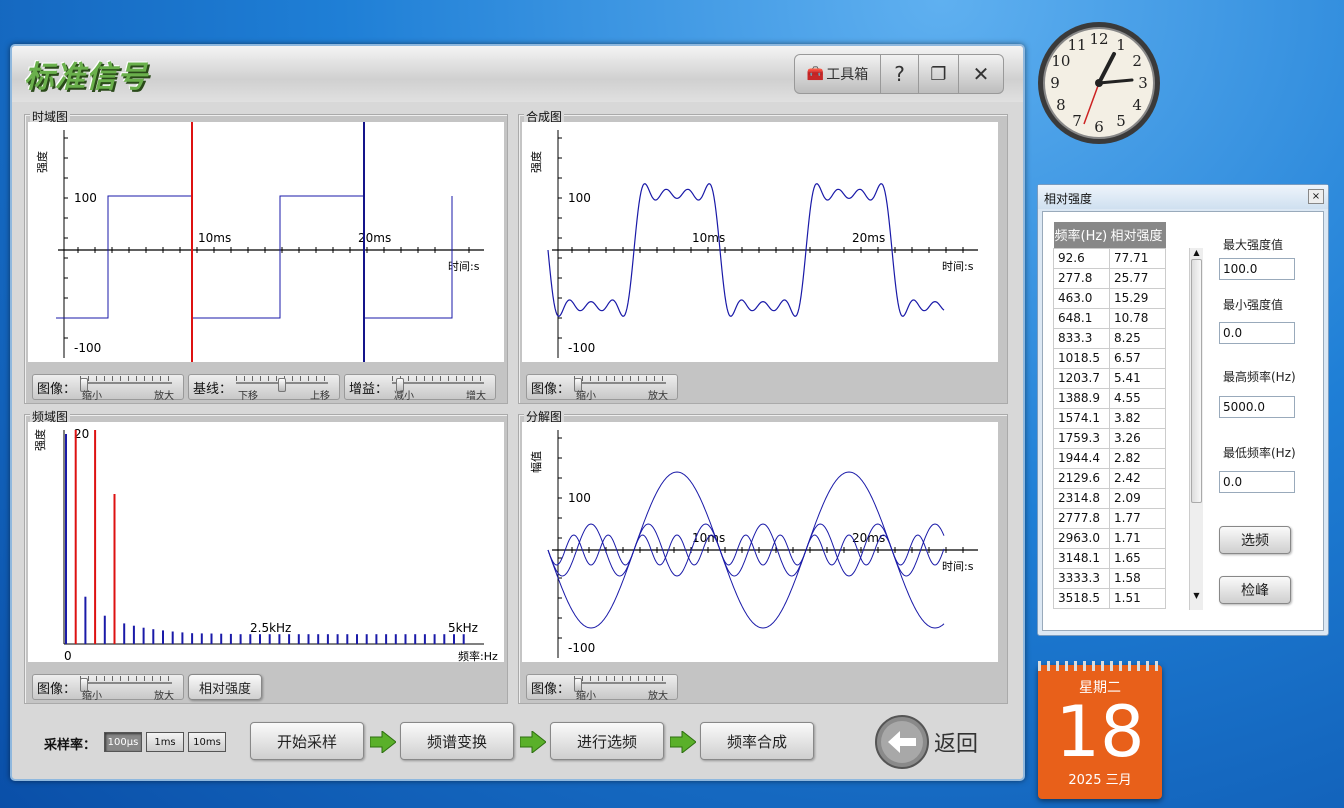 The width and height of the screenshot is (1344, 808). What do you see at coordinates (1081, 418) in the screenshot?
I see `freq-cell: 1574.1` at bounding box center [1081, 418].